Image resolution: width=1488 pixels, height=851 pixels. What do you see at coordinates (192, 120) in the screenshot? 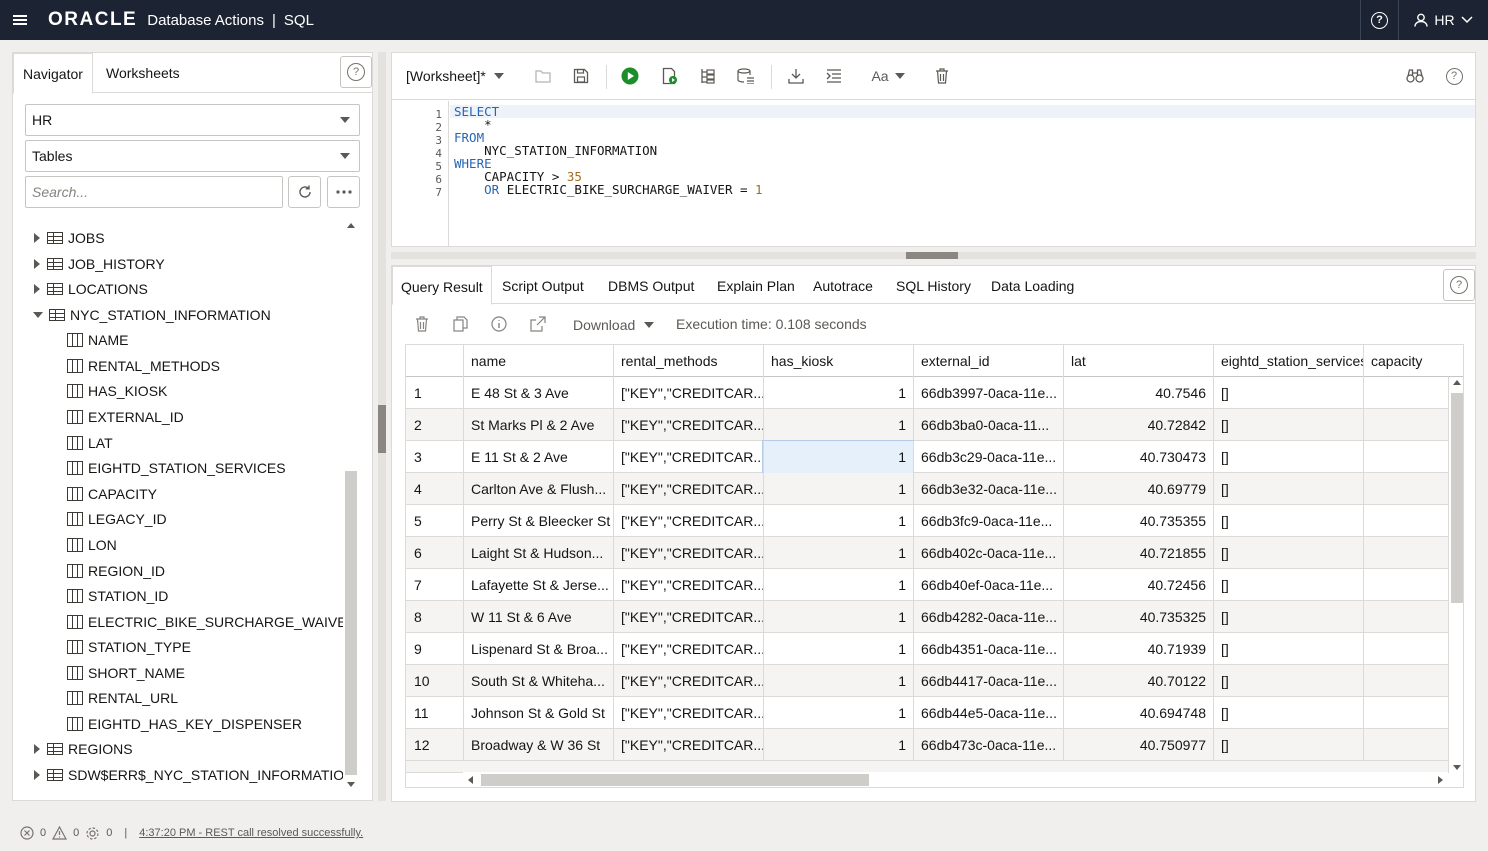
I see `schema-select: HR` at bounding box center [192, 120].